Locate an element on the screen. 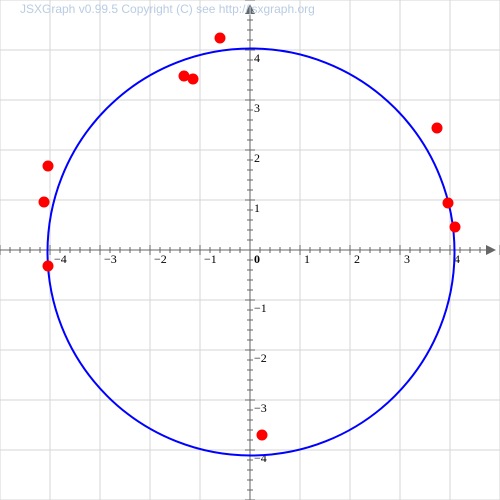  y-tick-label: −3 is located at coordinates (260, 408).